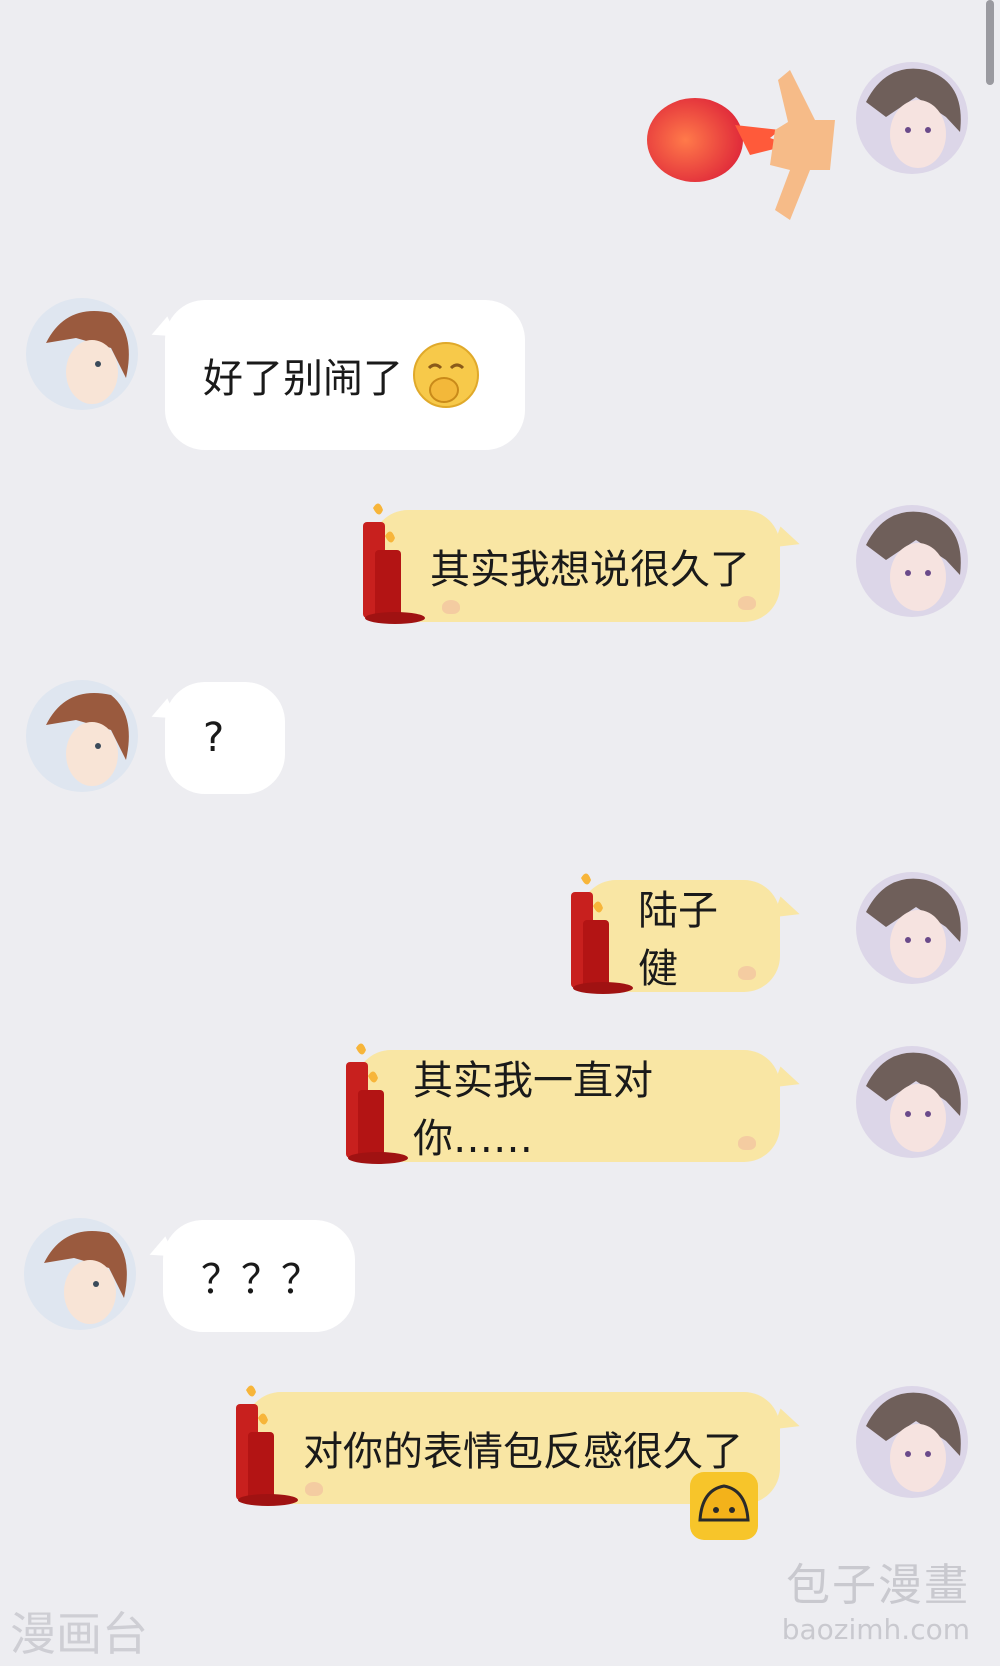  What do you see at coordinates (261, 1280) in the screenshot?
I see `message-text: ？？？` at bounding box center [261, 1280].